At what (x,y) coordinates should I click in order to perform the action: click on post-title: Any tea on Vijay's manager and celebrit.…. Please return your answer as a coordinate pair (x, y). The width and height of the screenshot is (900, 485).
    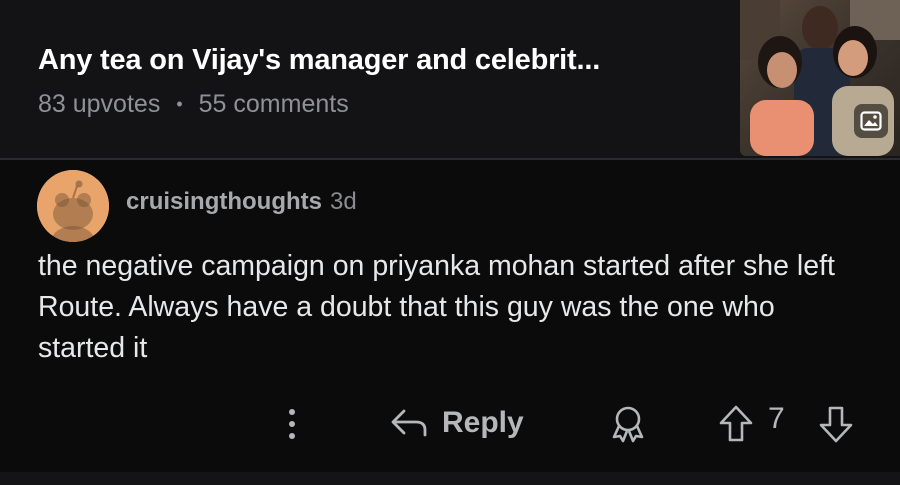
    Looking at the image, I should click on (319, 60).